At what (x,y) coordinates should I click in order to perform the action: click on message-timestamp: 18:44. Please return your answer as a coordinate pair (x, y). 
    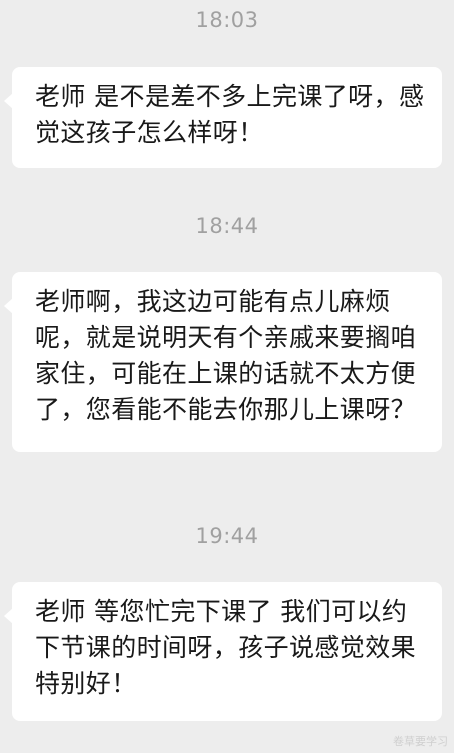
    Looking at the image, I should click on (227, 226).